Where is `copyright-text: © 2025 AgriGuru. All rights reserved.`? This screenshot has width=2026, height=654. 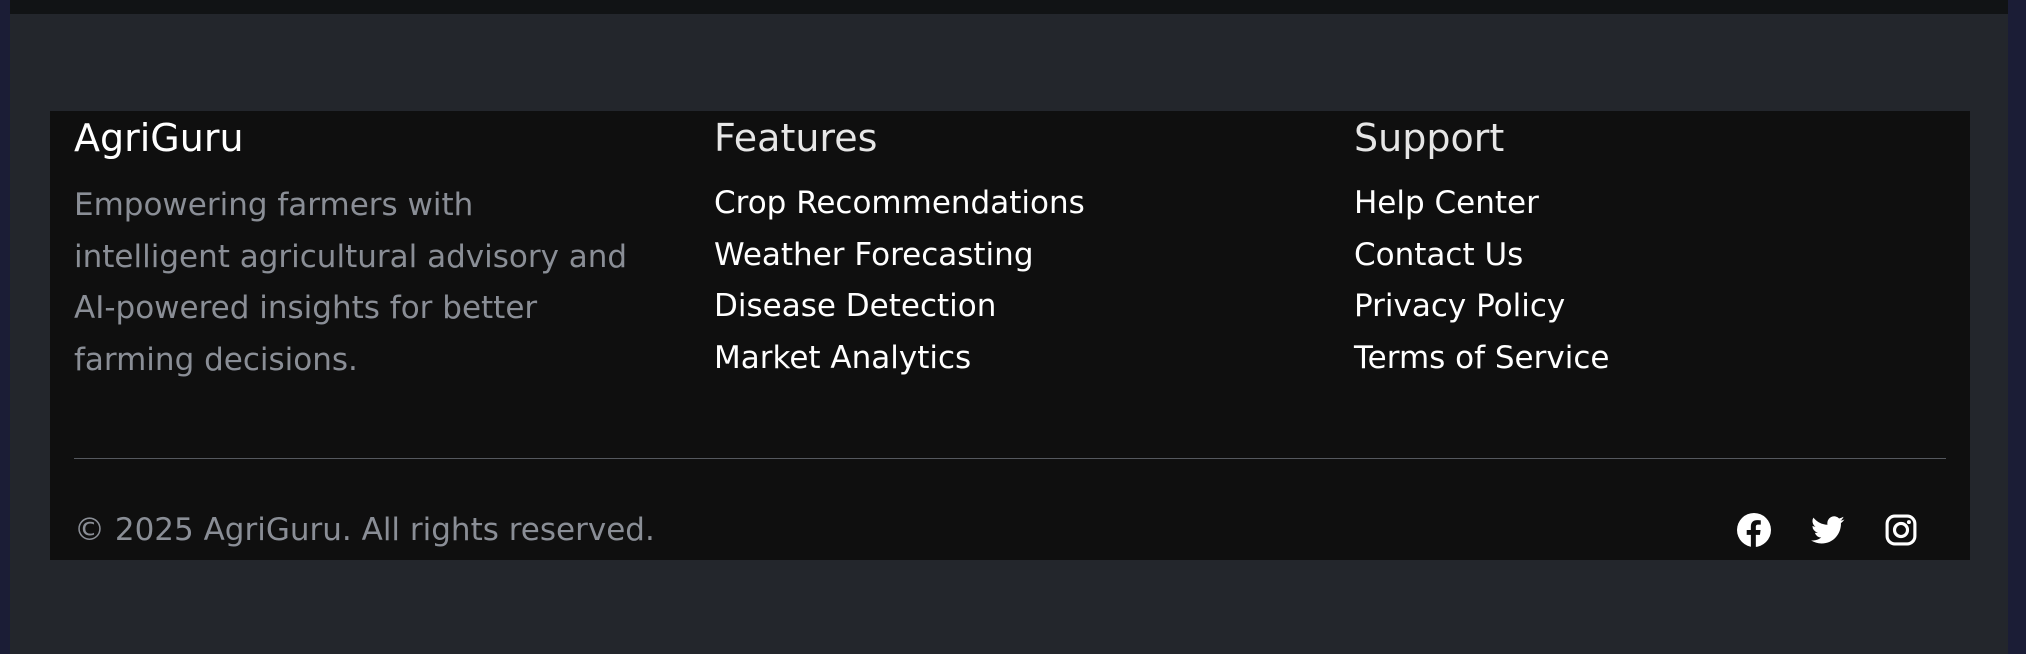
copyright-text: © 2025 AgriGuru. All rights reserved. is located at coordinates (364, 530).